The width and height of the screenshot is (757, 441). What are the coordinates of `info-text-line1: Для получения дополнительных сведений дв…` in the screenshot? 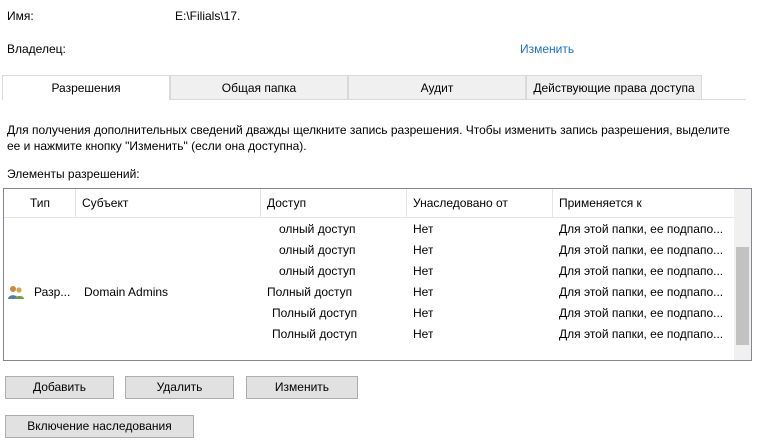 It's located at (368, 130).